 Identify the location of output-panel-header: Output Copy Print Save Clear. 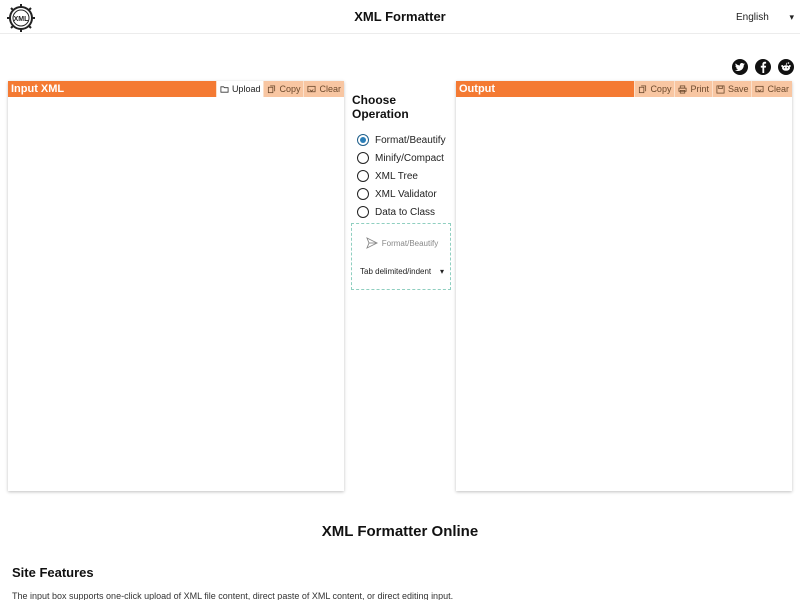
(624, 89).